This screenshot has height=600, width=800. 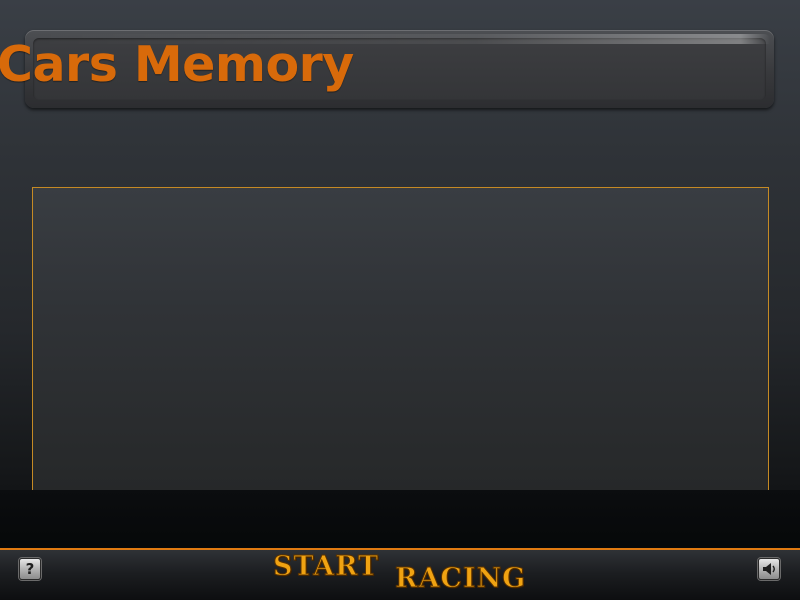 What do you see at coordinates (460, 578) in the screenshot?
I see `start-racing-label-racing: RACING` at bounding box center [460, 578].